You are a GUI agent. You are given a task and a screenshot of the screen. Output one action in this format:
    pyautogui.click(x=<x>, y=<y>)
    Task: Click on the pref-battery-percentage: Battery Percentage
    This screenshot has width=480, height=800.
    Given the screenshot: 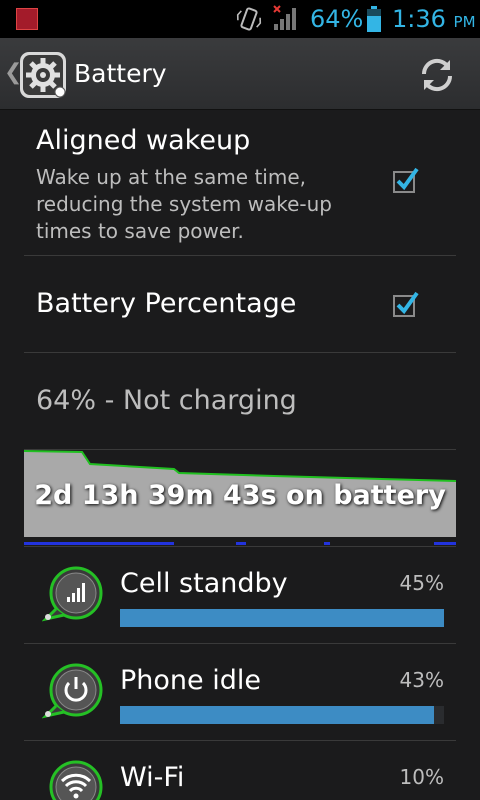 What is the action you would take?
    pyautogui.click(x=240, y=304)
    